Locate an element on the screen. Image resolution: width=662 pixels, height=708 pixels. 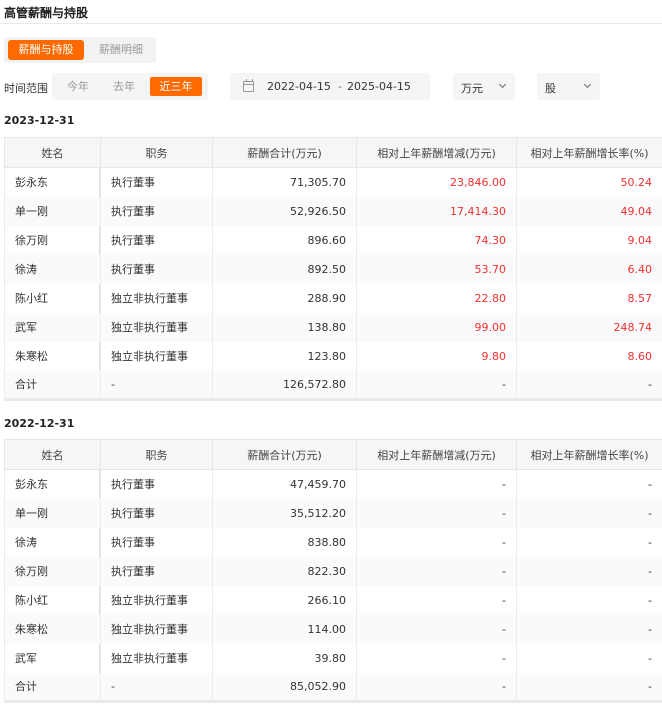
calendar-icon is located at coordinates (248, 85).